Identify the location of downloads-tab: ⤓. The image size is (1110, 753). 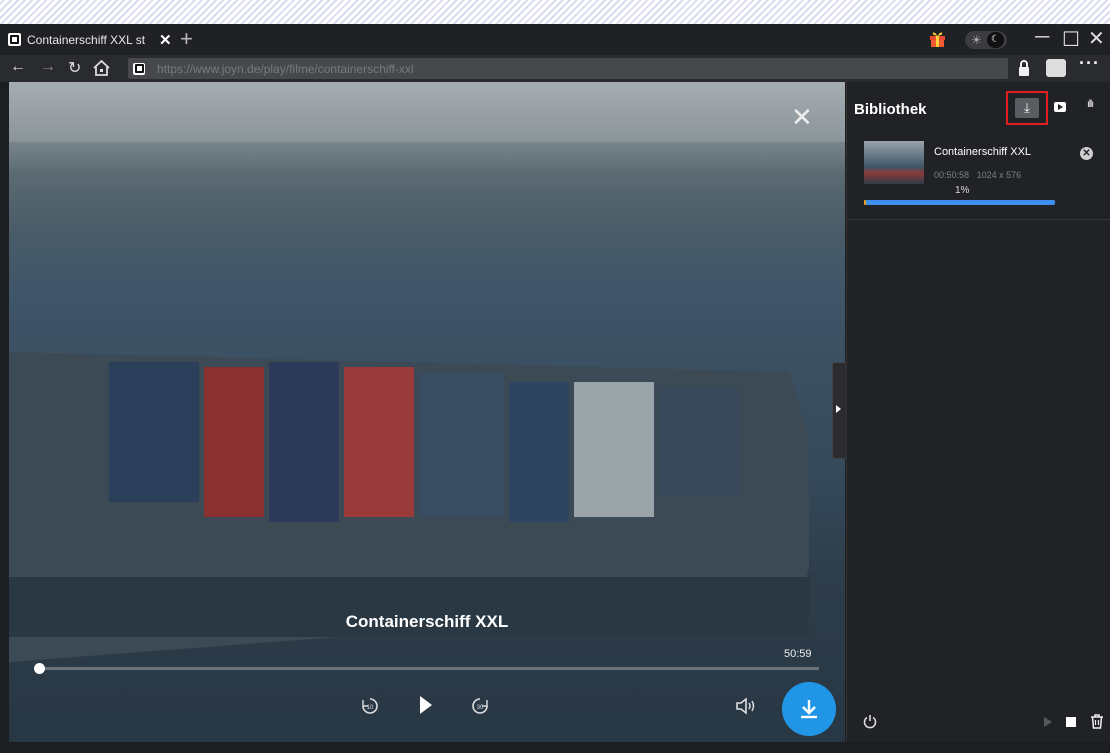
(1027, 108).